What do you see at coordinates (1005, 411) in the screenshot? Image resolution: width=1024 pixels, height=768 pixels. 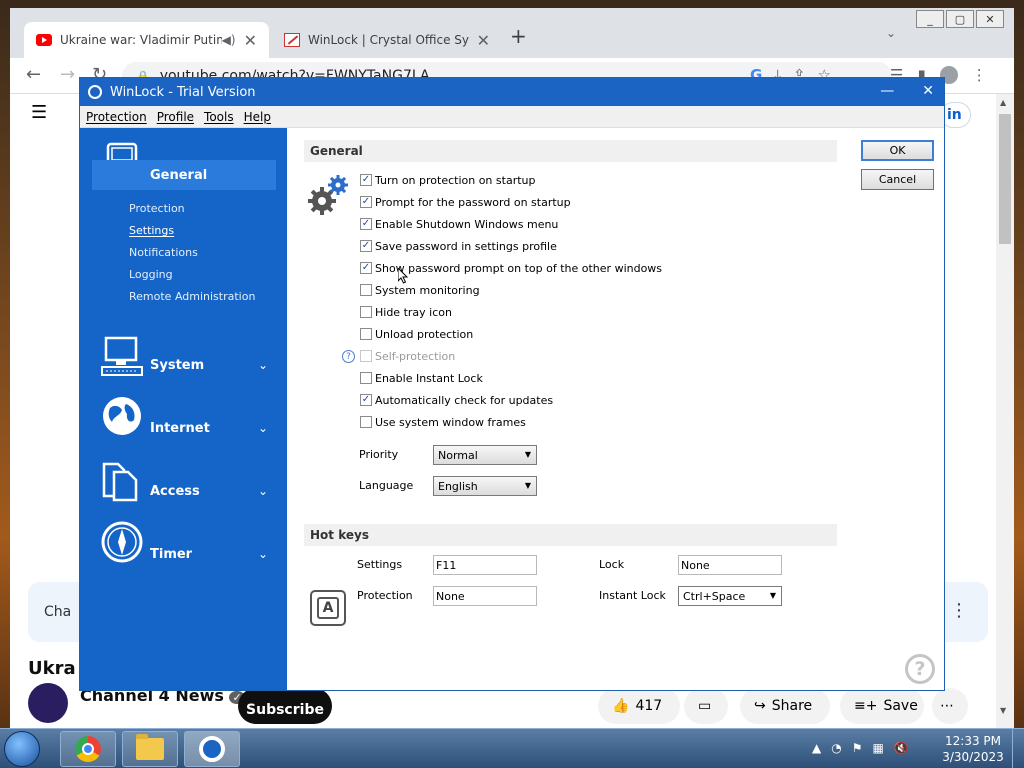 I see `page-scrollbar: ▲ ▼` at bounding box center [1005, 411].